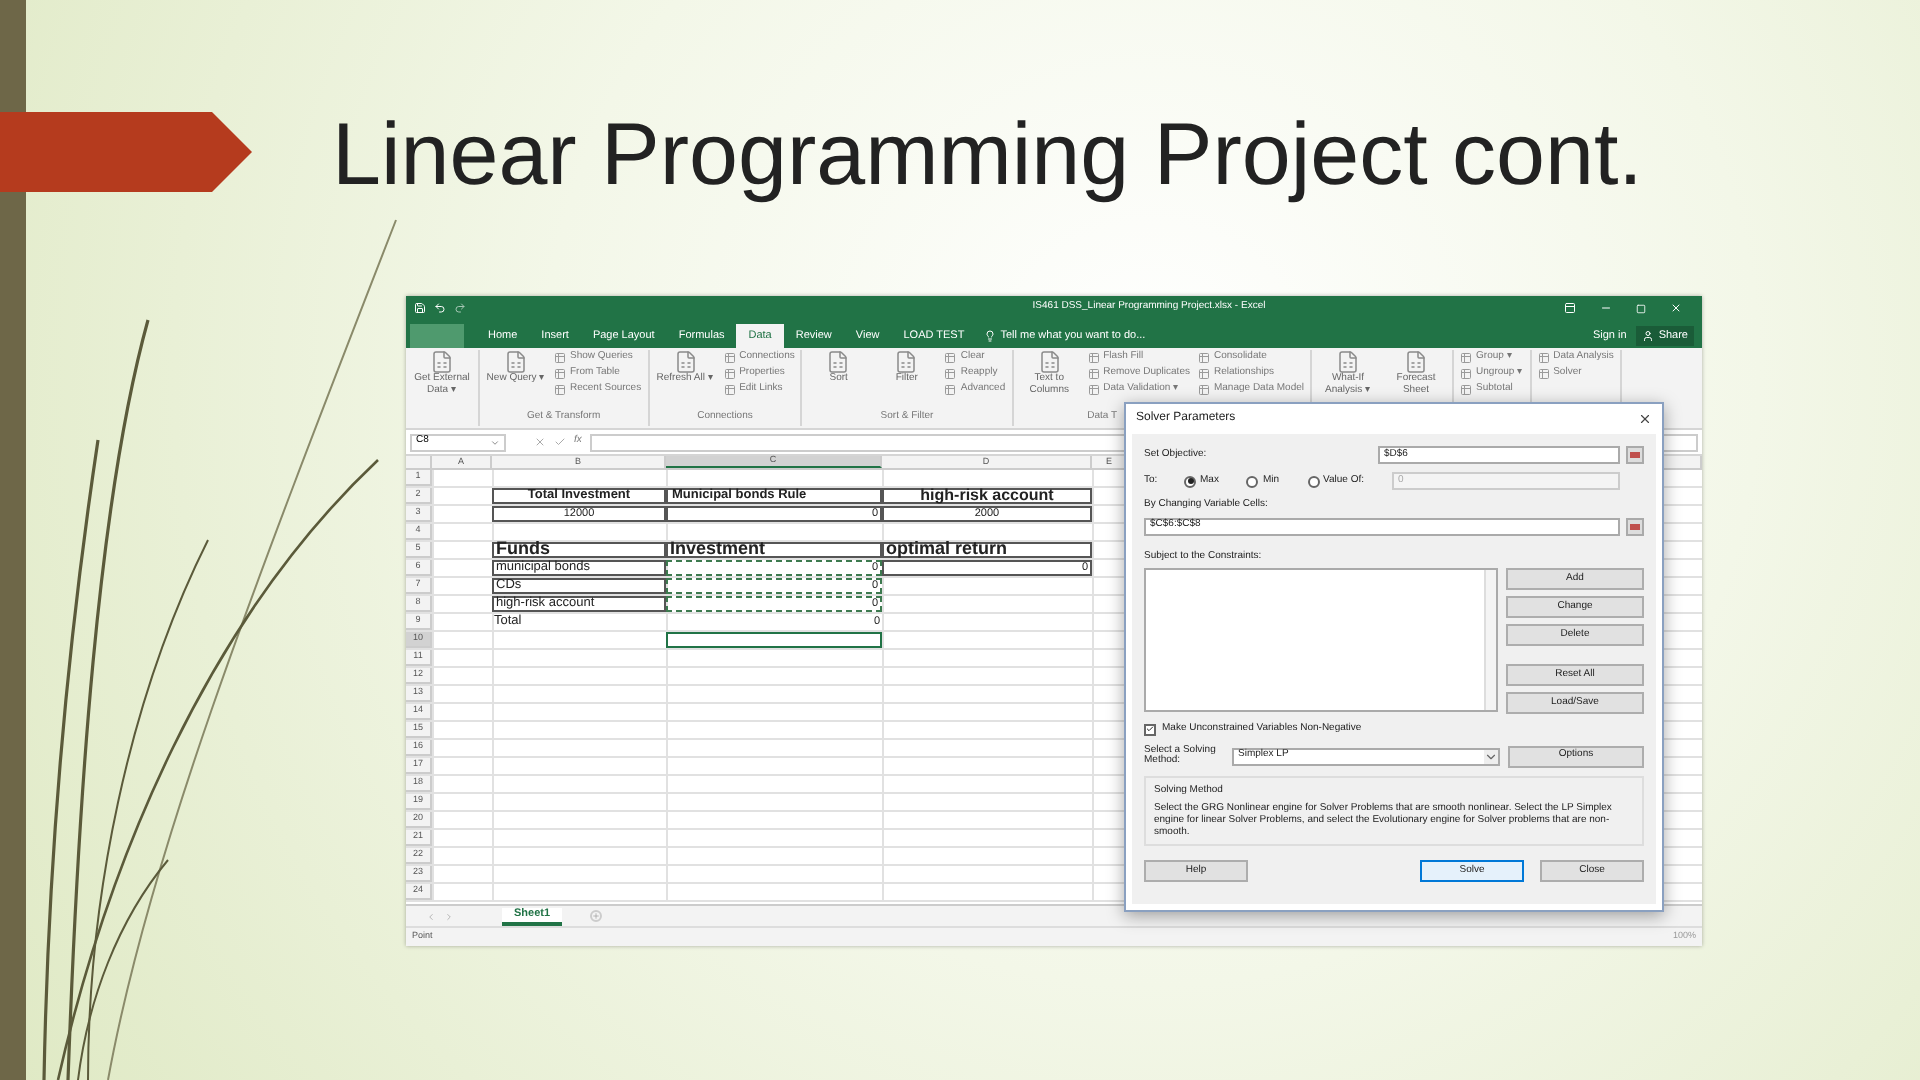  What do you see at coordinates (987, 550) in the screenshot?
I see `table-cell: optimal return` at bounding box center [987, 550].